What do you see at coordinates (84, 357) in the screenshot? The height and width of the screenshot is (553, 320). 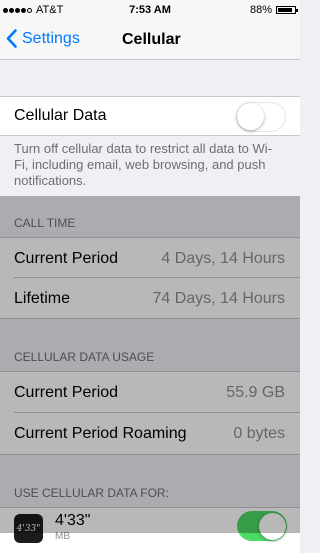 I see `data-usage-header: CELLULAR DATA USAGE` at bounding box center [84, 357].